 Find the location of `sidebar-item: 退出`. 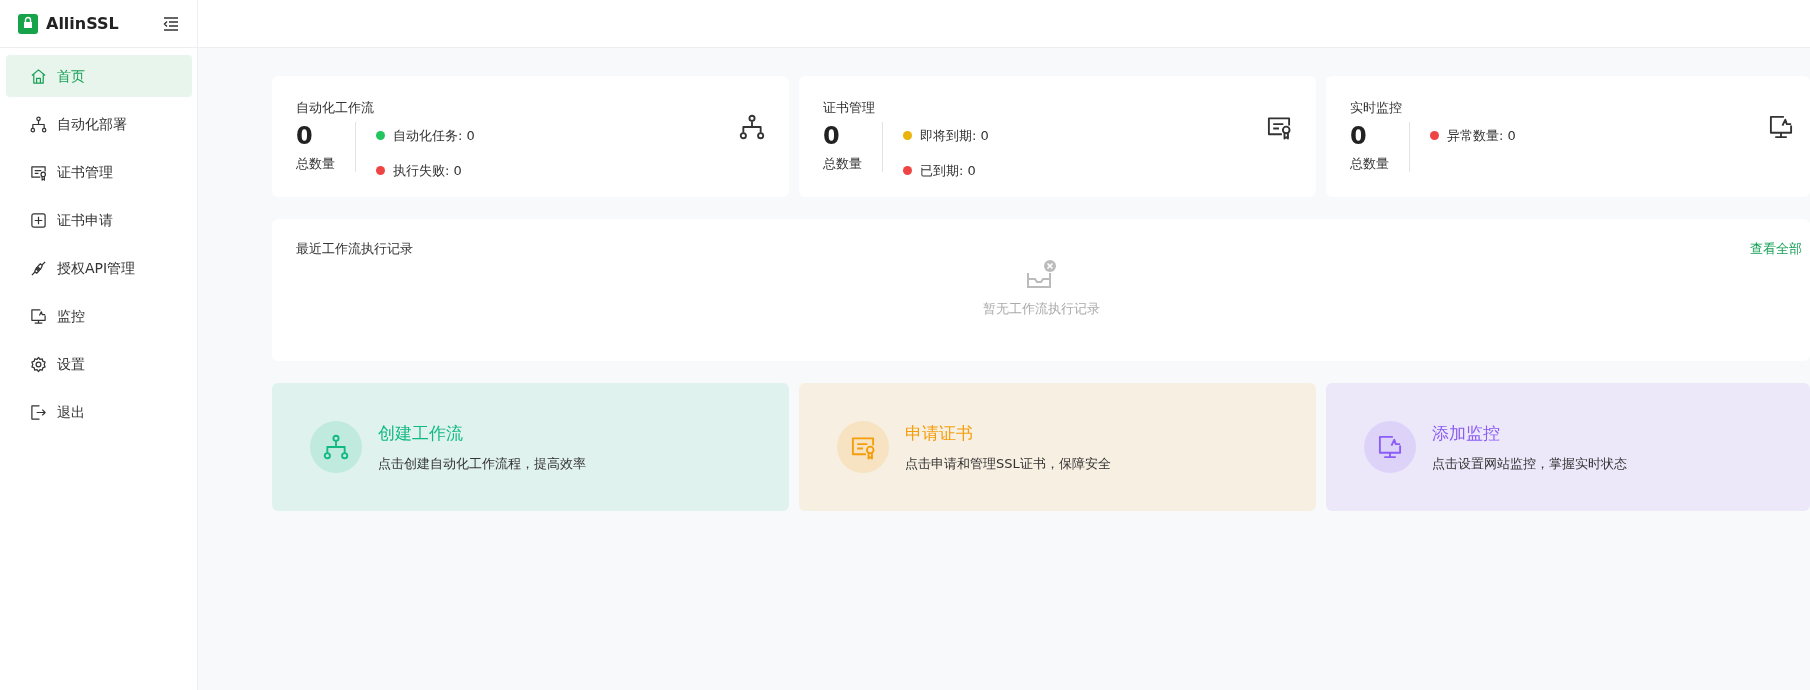

sidebar-item: 退出 is located at coordinates (99, 412).